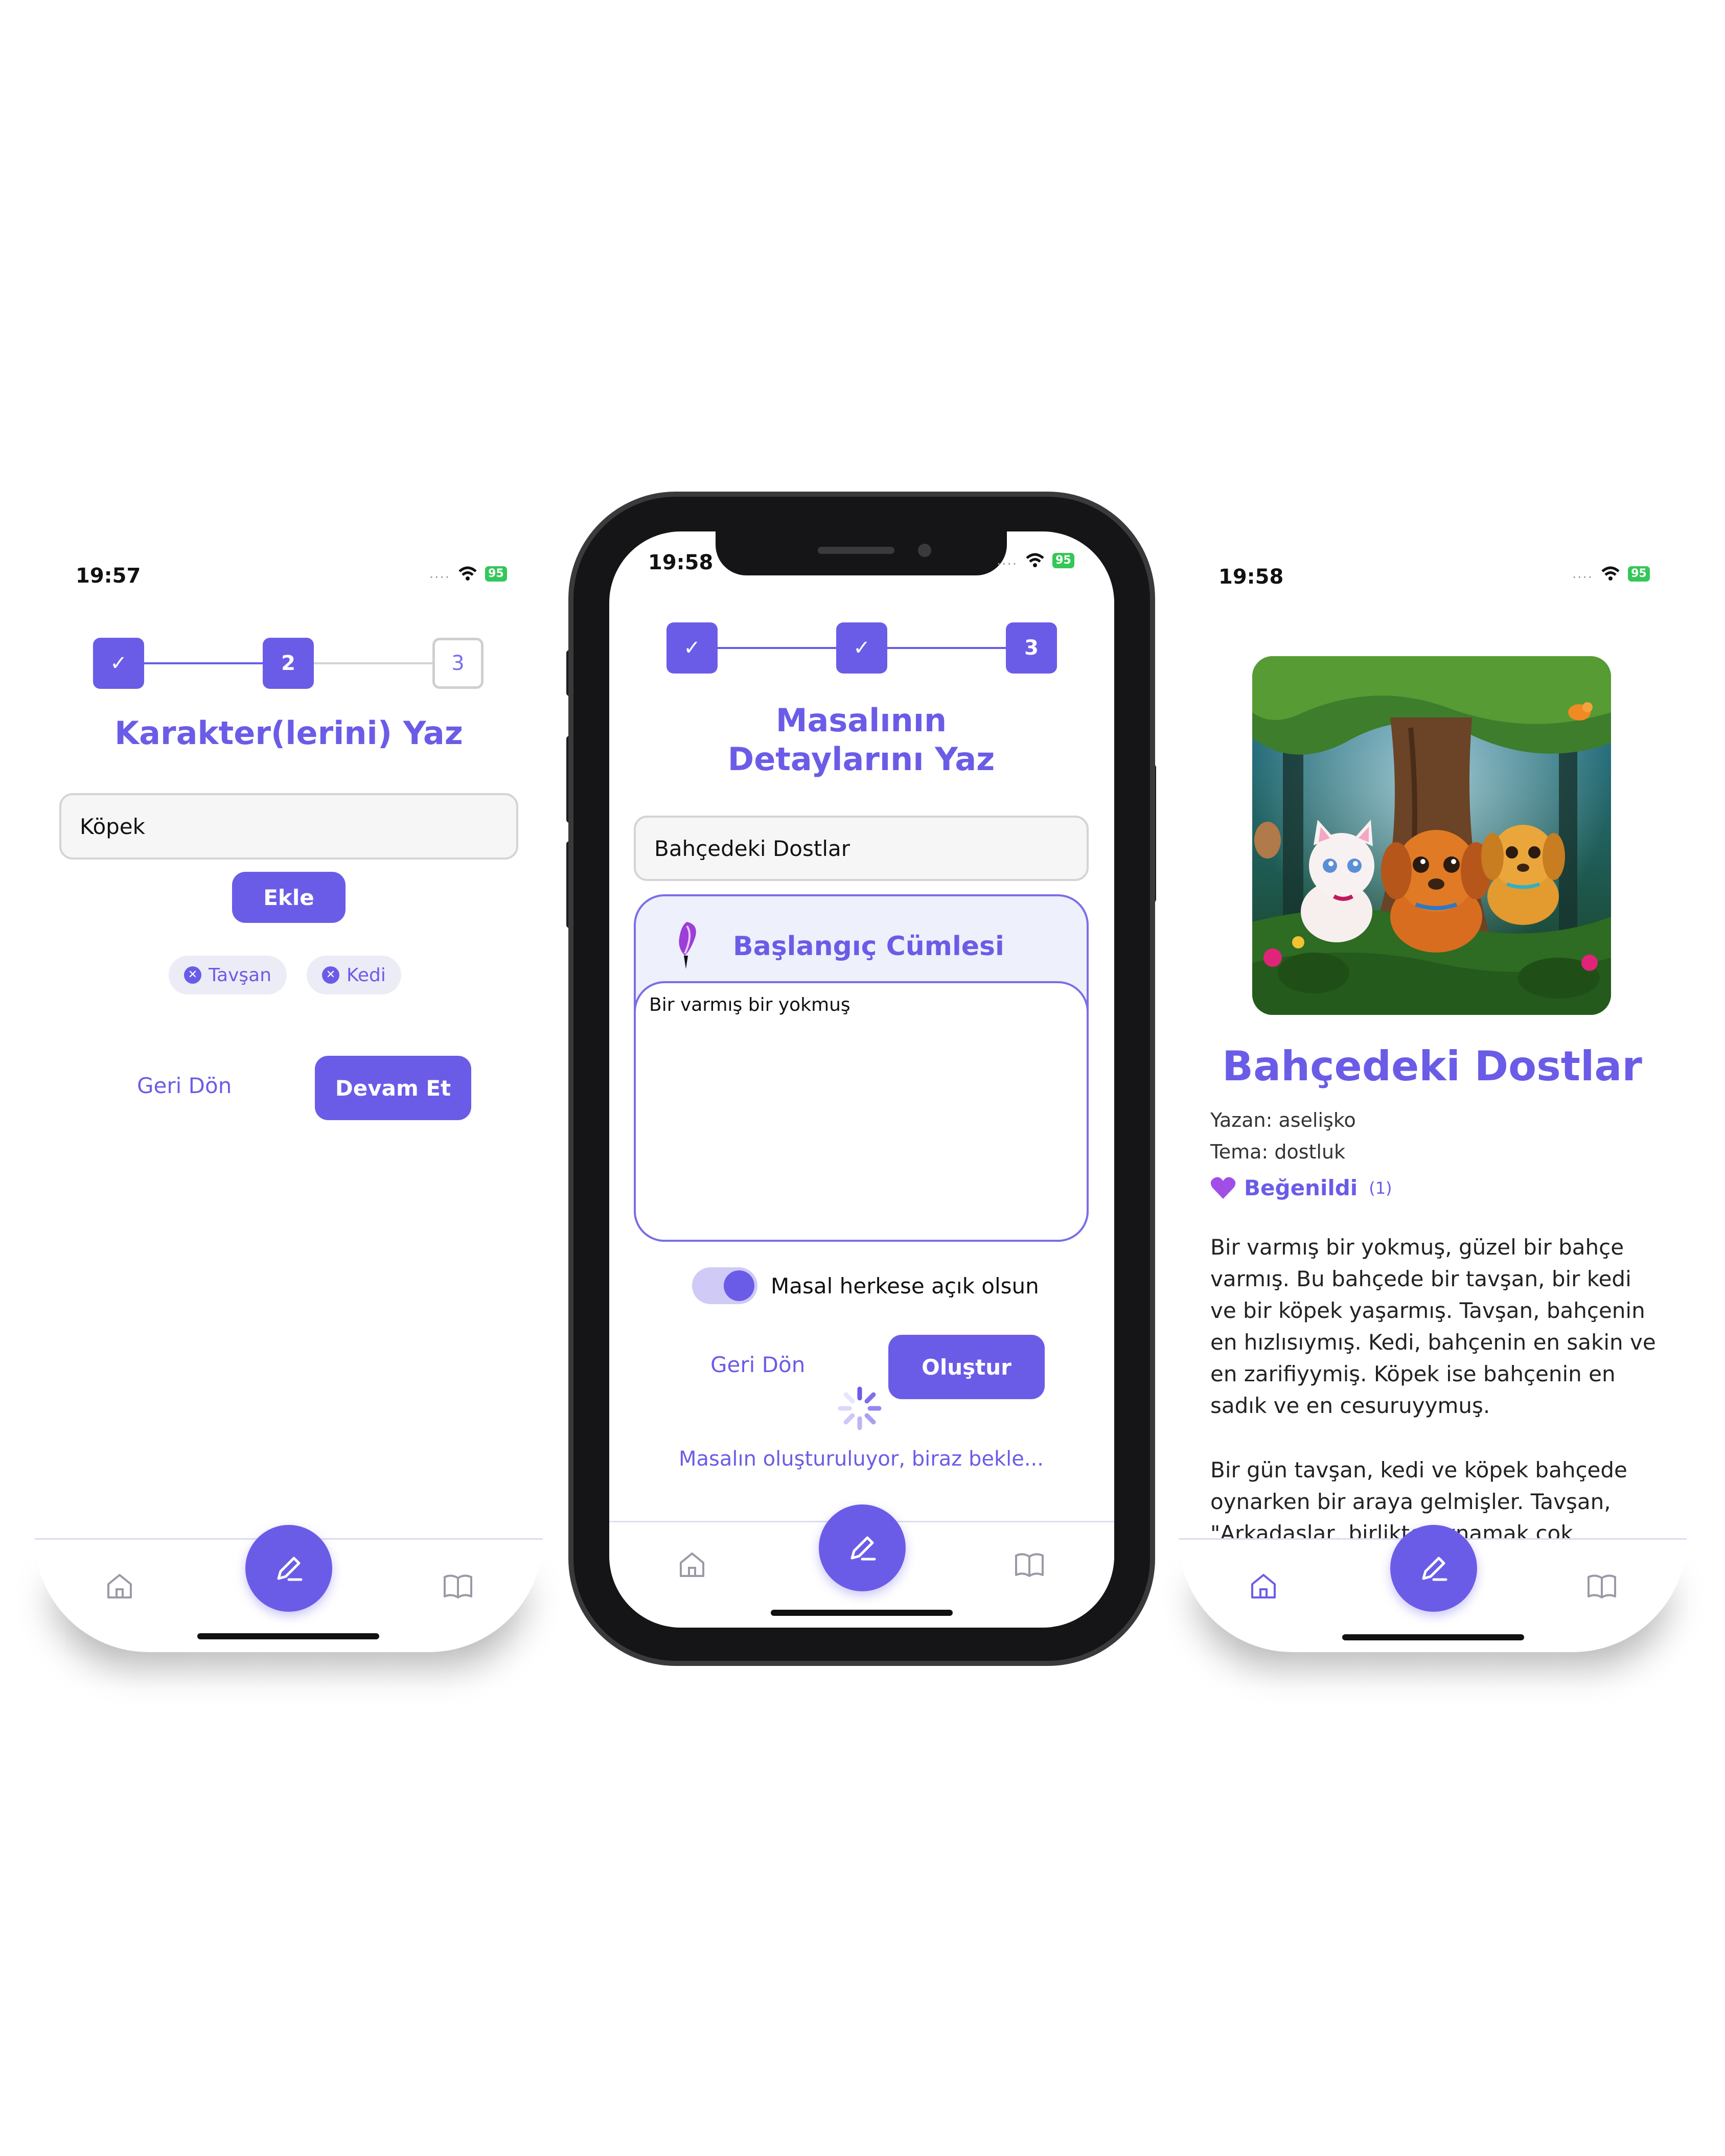  What do you see at coordinates (240, 975) in the screenshot?
I see `chip-label: Tavşan` at bounding box center [240, 975].